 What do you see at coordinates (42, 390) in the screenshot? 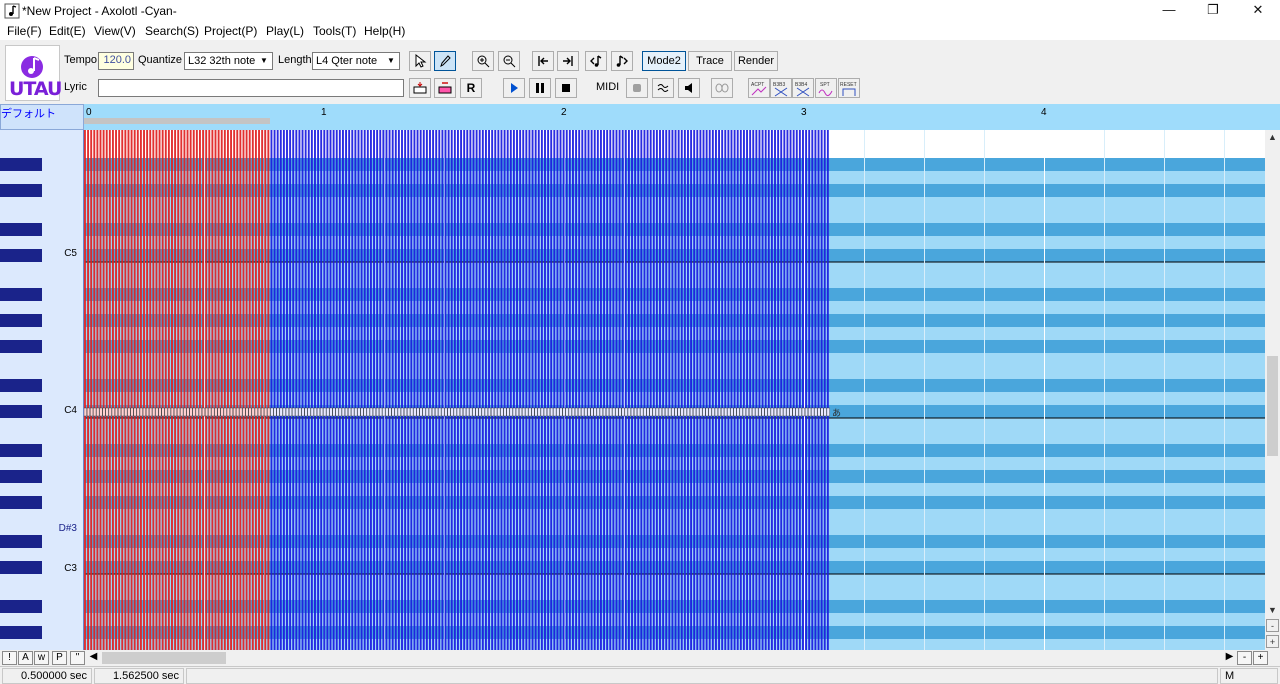
I see `piano-keyboard: C5 C4 D#3 C3` at bounding box center [42, 390].